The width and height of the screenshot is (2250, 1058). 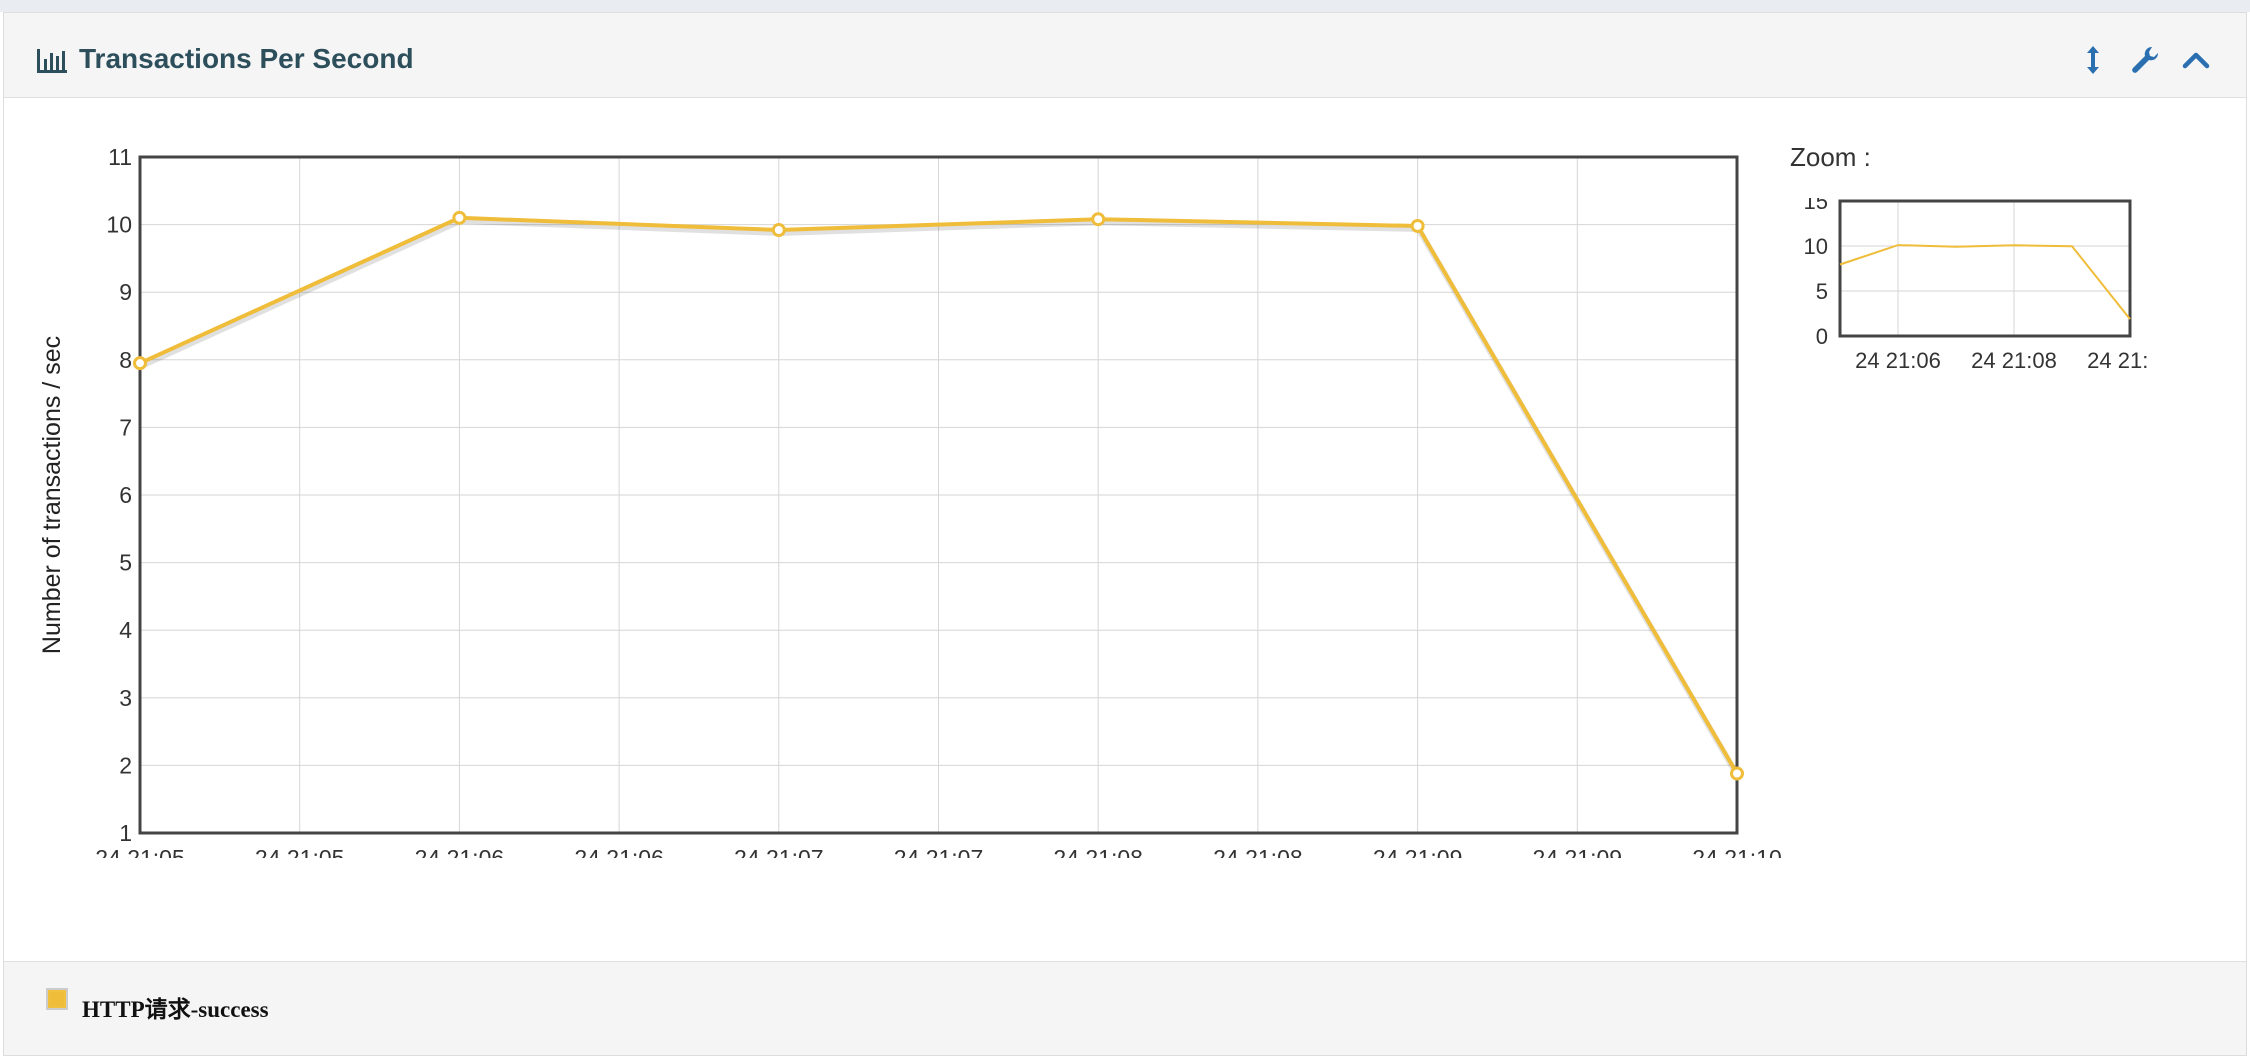 What do you see at coordinates (2014, 360) in the screenshot?
I see `zoom-x-tick-label: 24 21:08` at bounding box center [2014, 360].